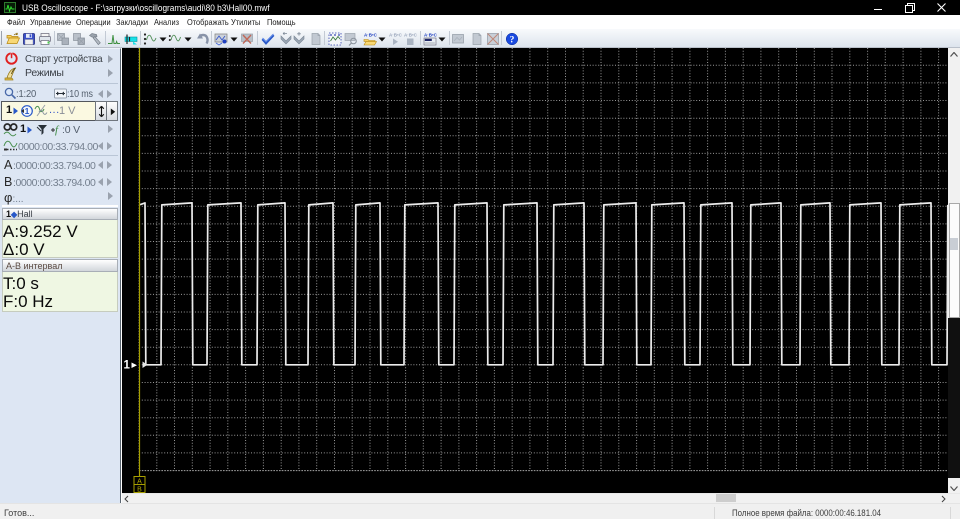  What do you see at coordinates (139, 481) in the screenshot?
I see `svg-text: A` at bounding box center [139, 481].